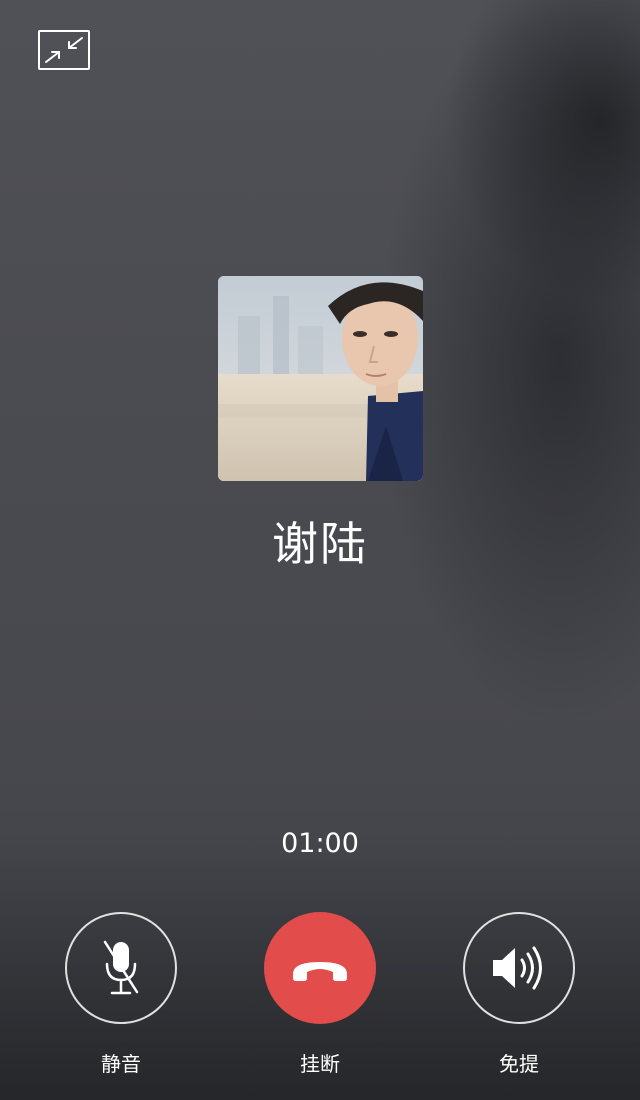 The width and height of the screenshot is (640, 1100). I want to click on phone-hangup-icon, so click(320, 971).